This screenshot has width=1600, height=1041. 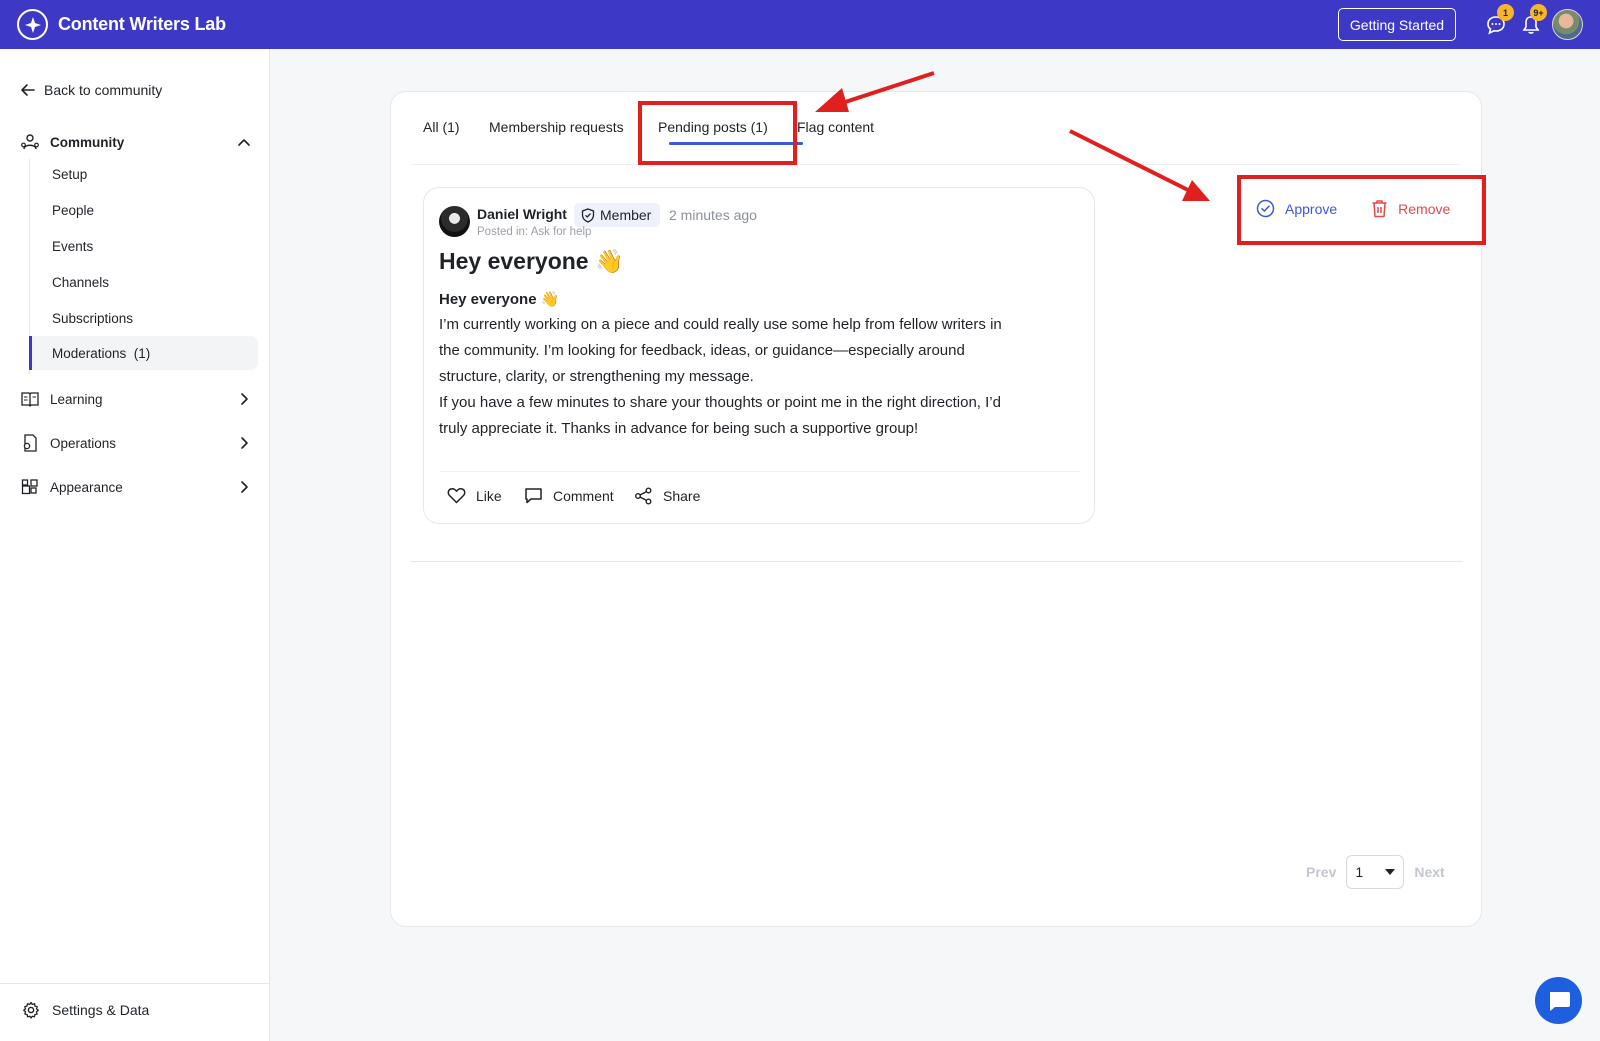 What do you see at coordinates (31, 1010) in the screenshot?
I see `gear-icon` at bounding box center [31, 1010].